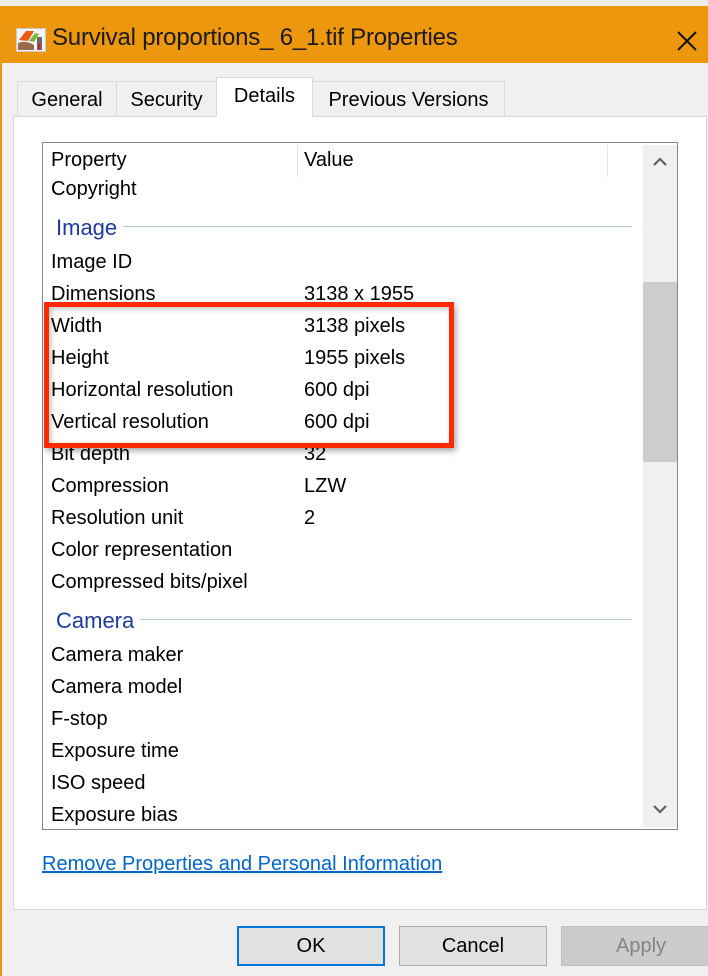  What do you see at coordinates (310, 518) in the screenshot?
I see `property-value: 2` at bounding box center [310, 518].